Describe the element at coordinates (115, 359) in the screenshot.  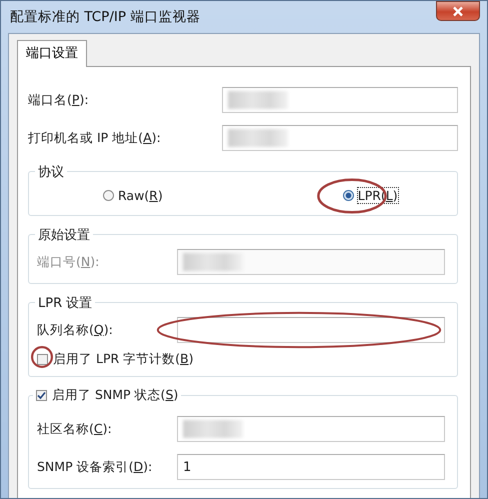
I see `checkbox-option: 启用了 LPR 字节计数(B)` at that location.